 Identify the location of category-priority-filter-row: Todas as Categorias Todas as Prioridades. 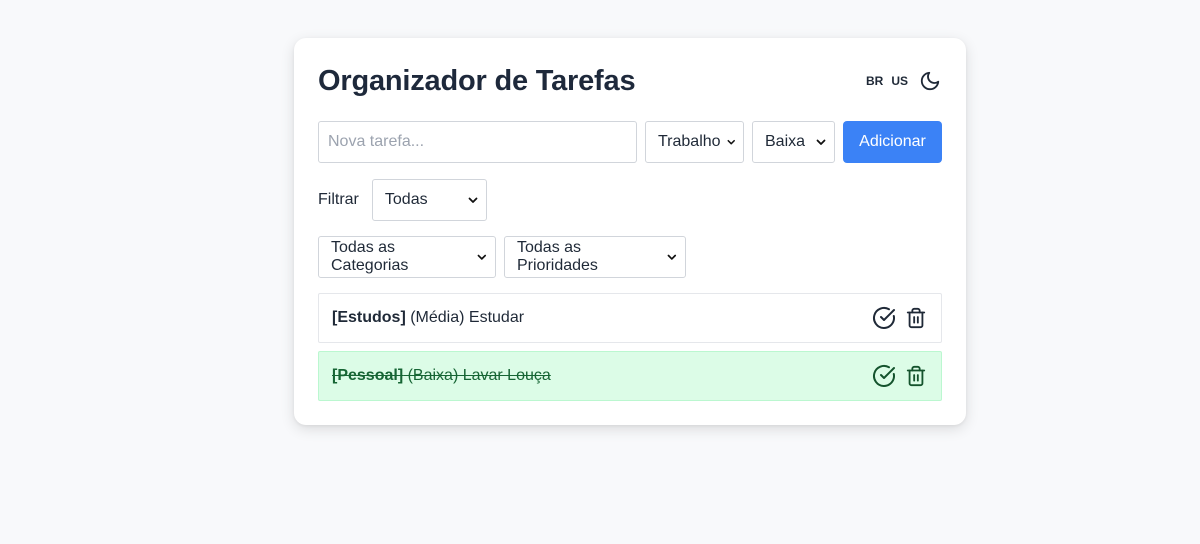
(630, 257).